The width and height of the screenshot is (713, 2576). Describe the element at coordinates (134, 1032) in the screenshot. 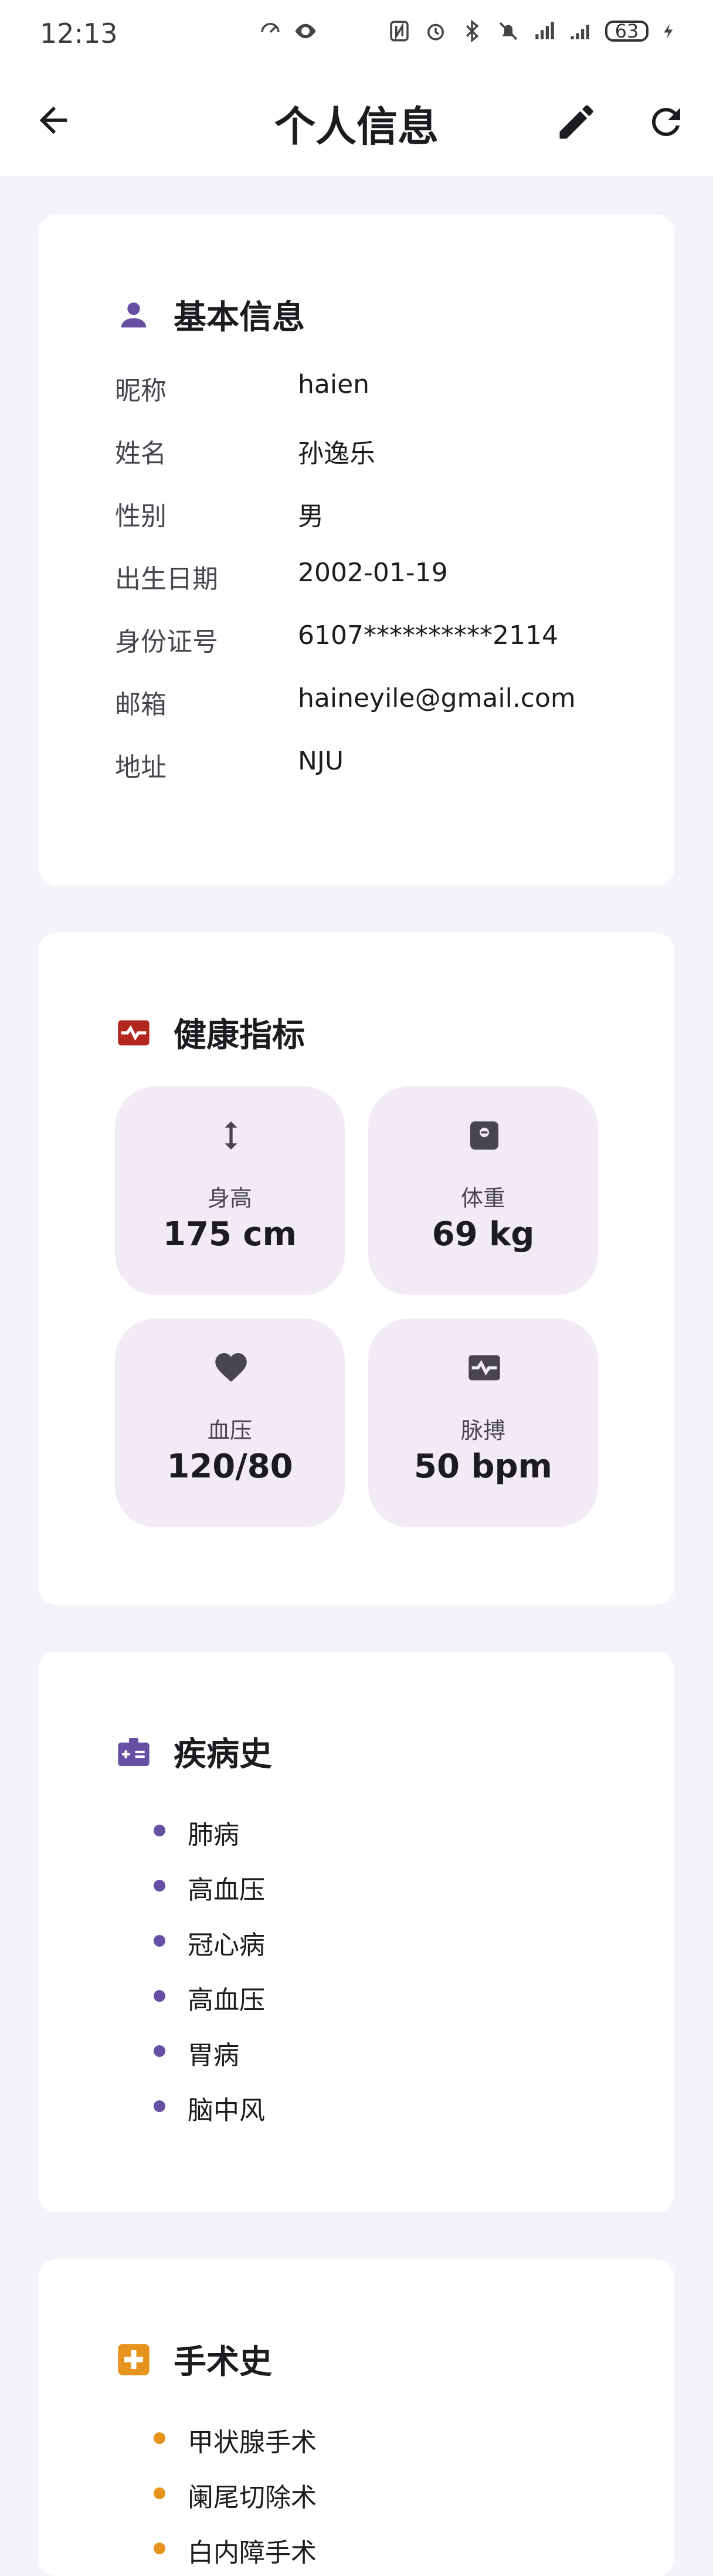

I see `monitor-heart-icon` at that location.